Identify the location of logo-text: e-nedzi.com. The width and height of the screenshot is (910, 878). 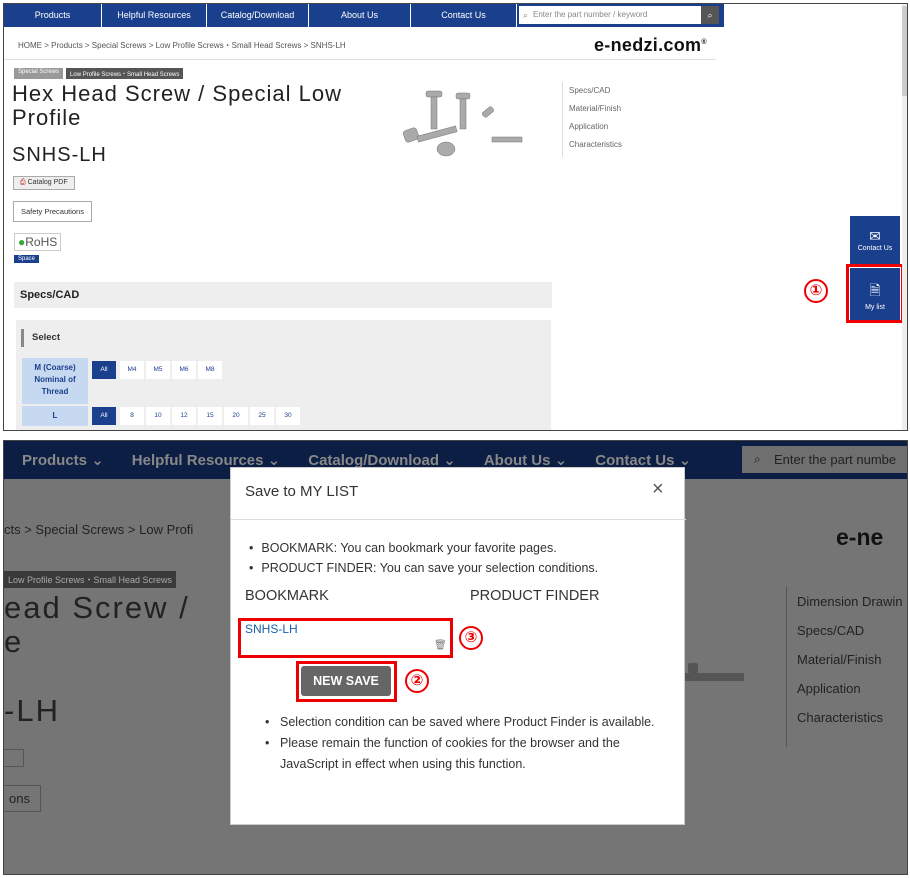
(648, 45).